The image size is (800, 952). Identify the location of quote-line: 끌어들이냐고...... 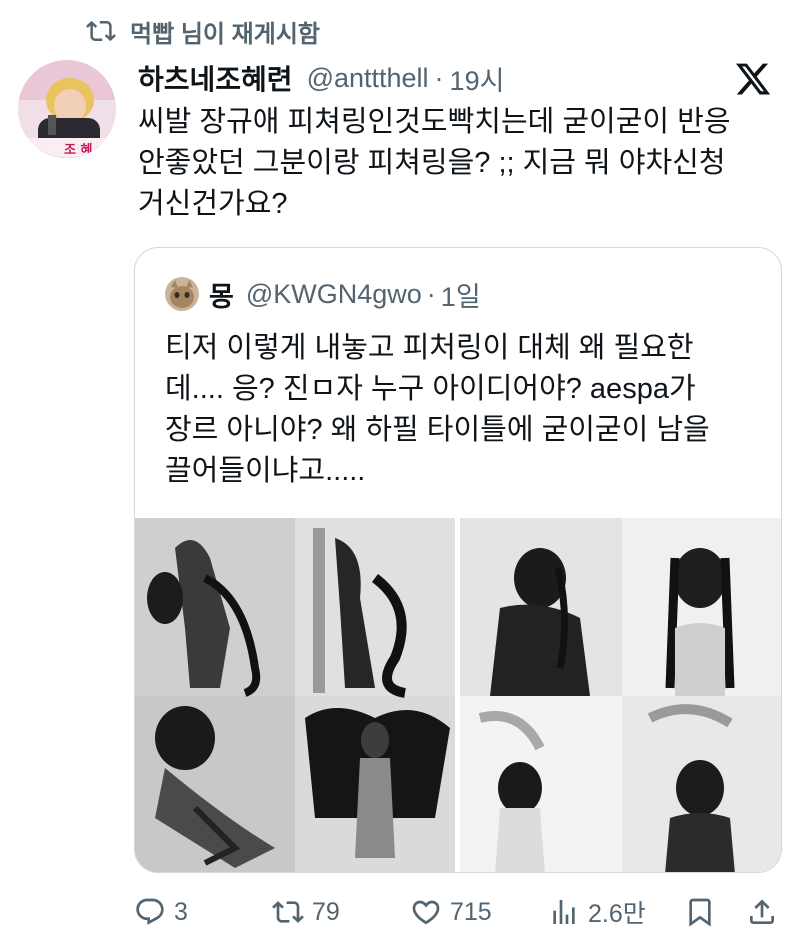
(265, 471).